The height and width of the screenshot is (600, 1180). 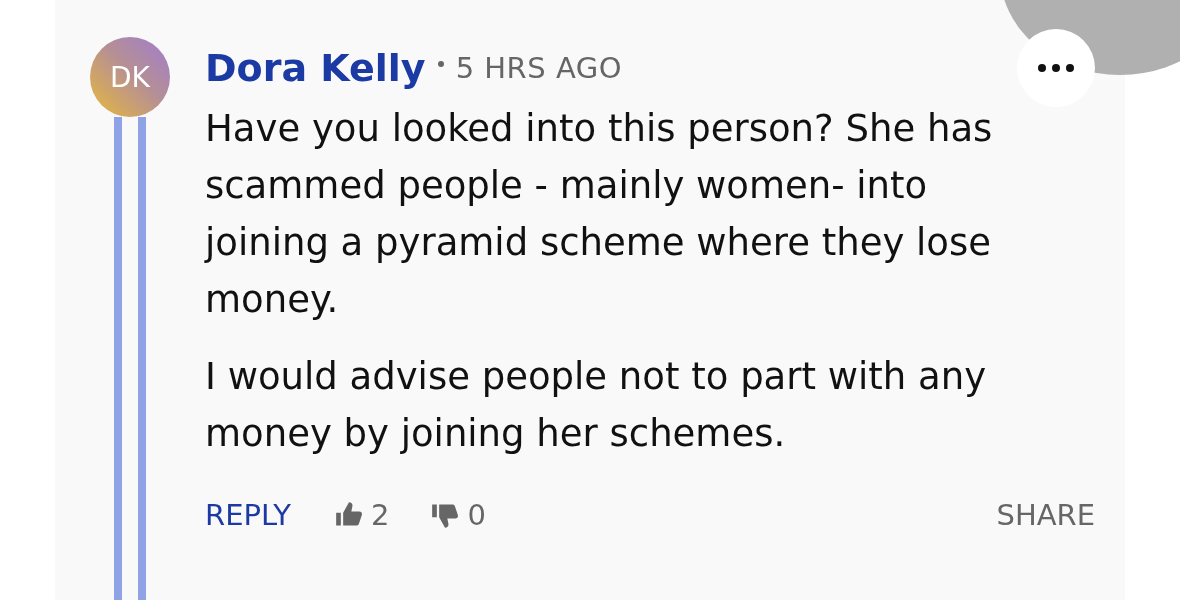 I want to click on comment-text: I would advise people not to part with any money by joining her schemes., so click(x=596, y=405).